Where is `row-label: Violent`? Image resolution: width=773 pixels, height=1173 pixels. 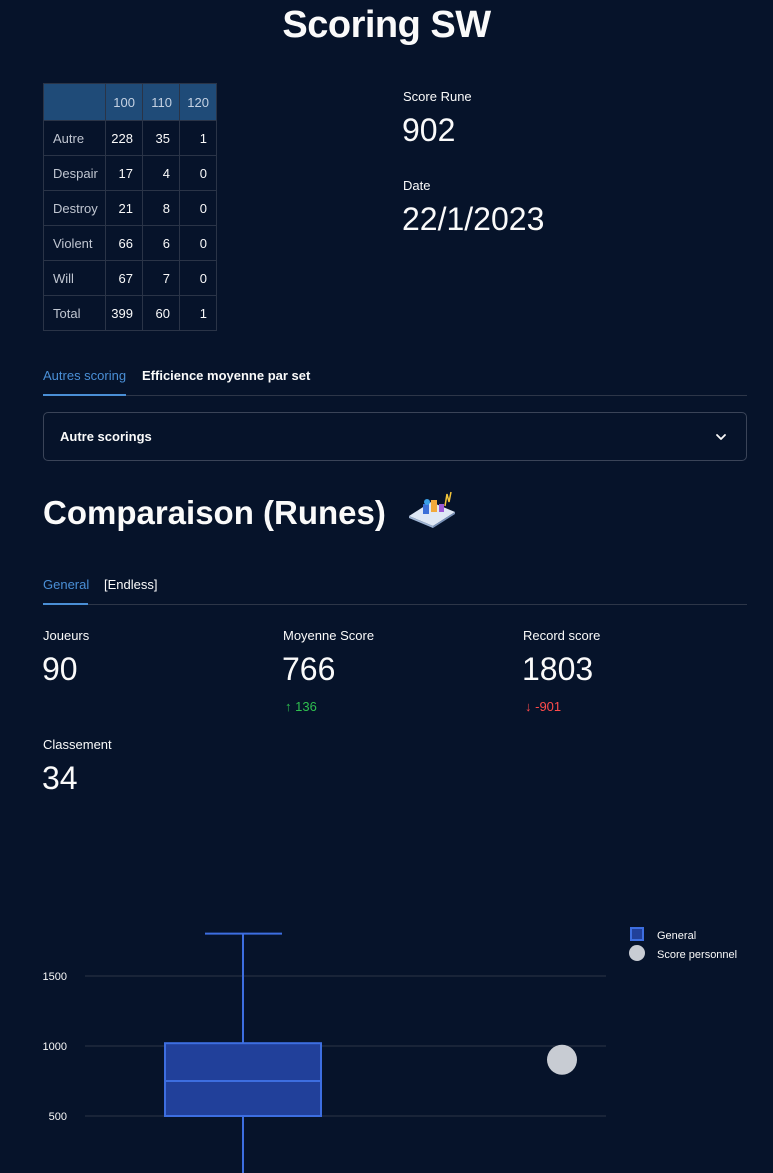 row-label: Violent is located at coordinates (74, 243).